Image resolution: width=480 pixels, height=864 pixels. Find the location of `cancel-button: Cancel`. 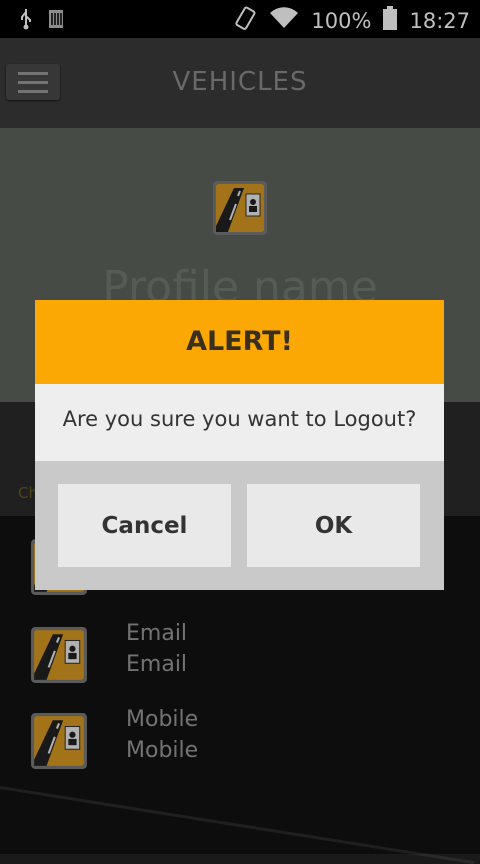

cancel-button: Cancel is located at coordinates (144, 525).